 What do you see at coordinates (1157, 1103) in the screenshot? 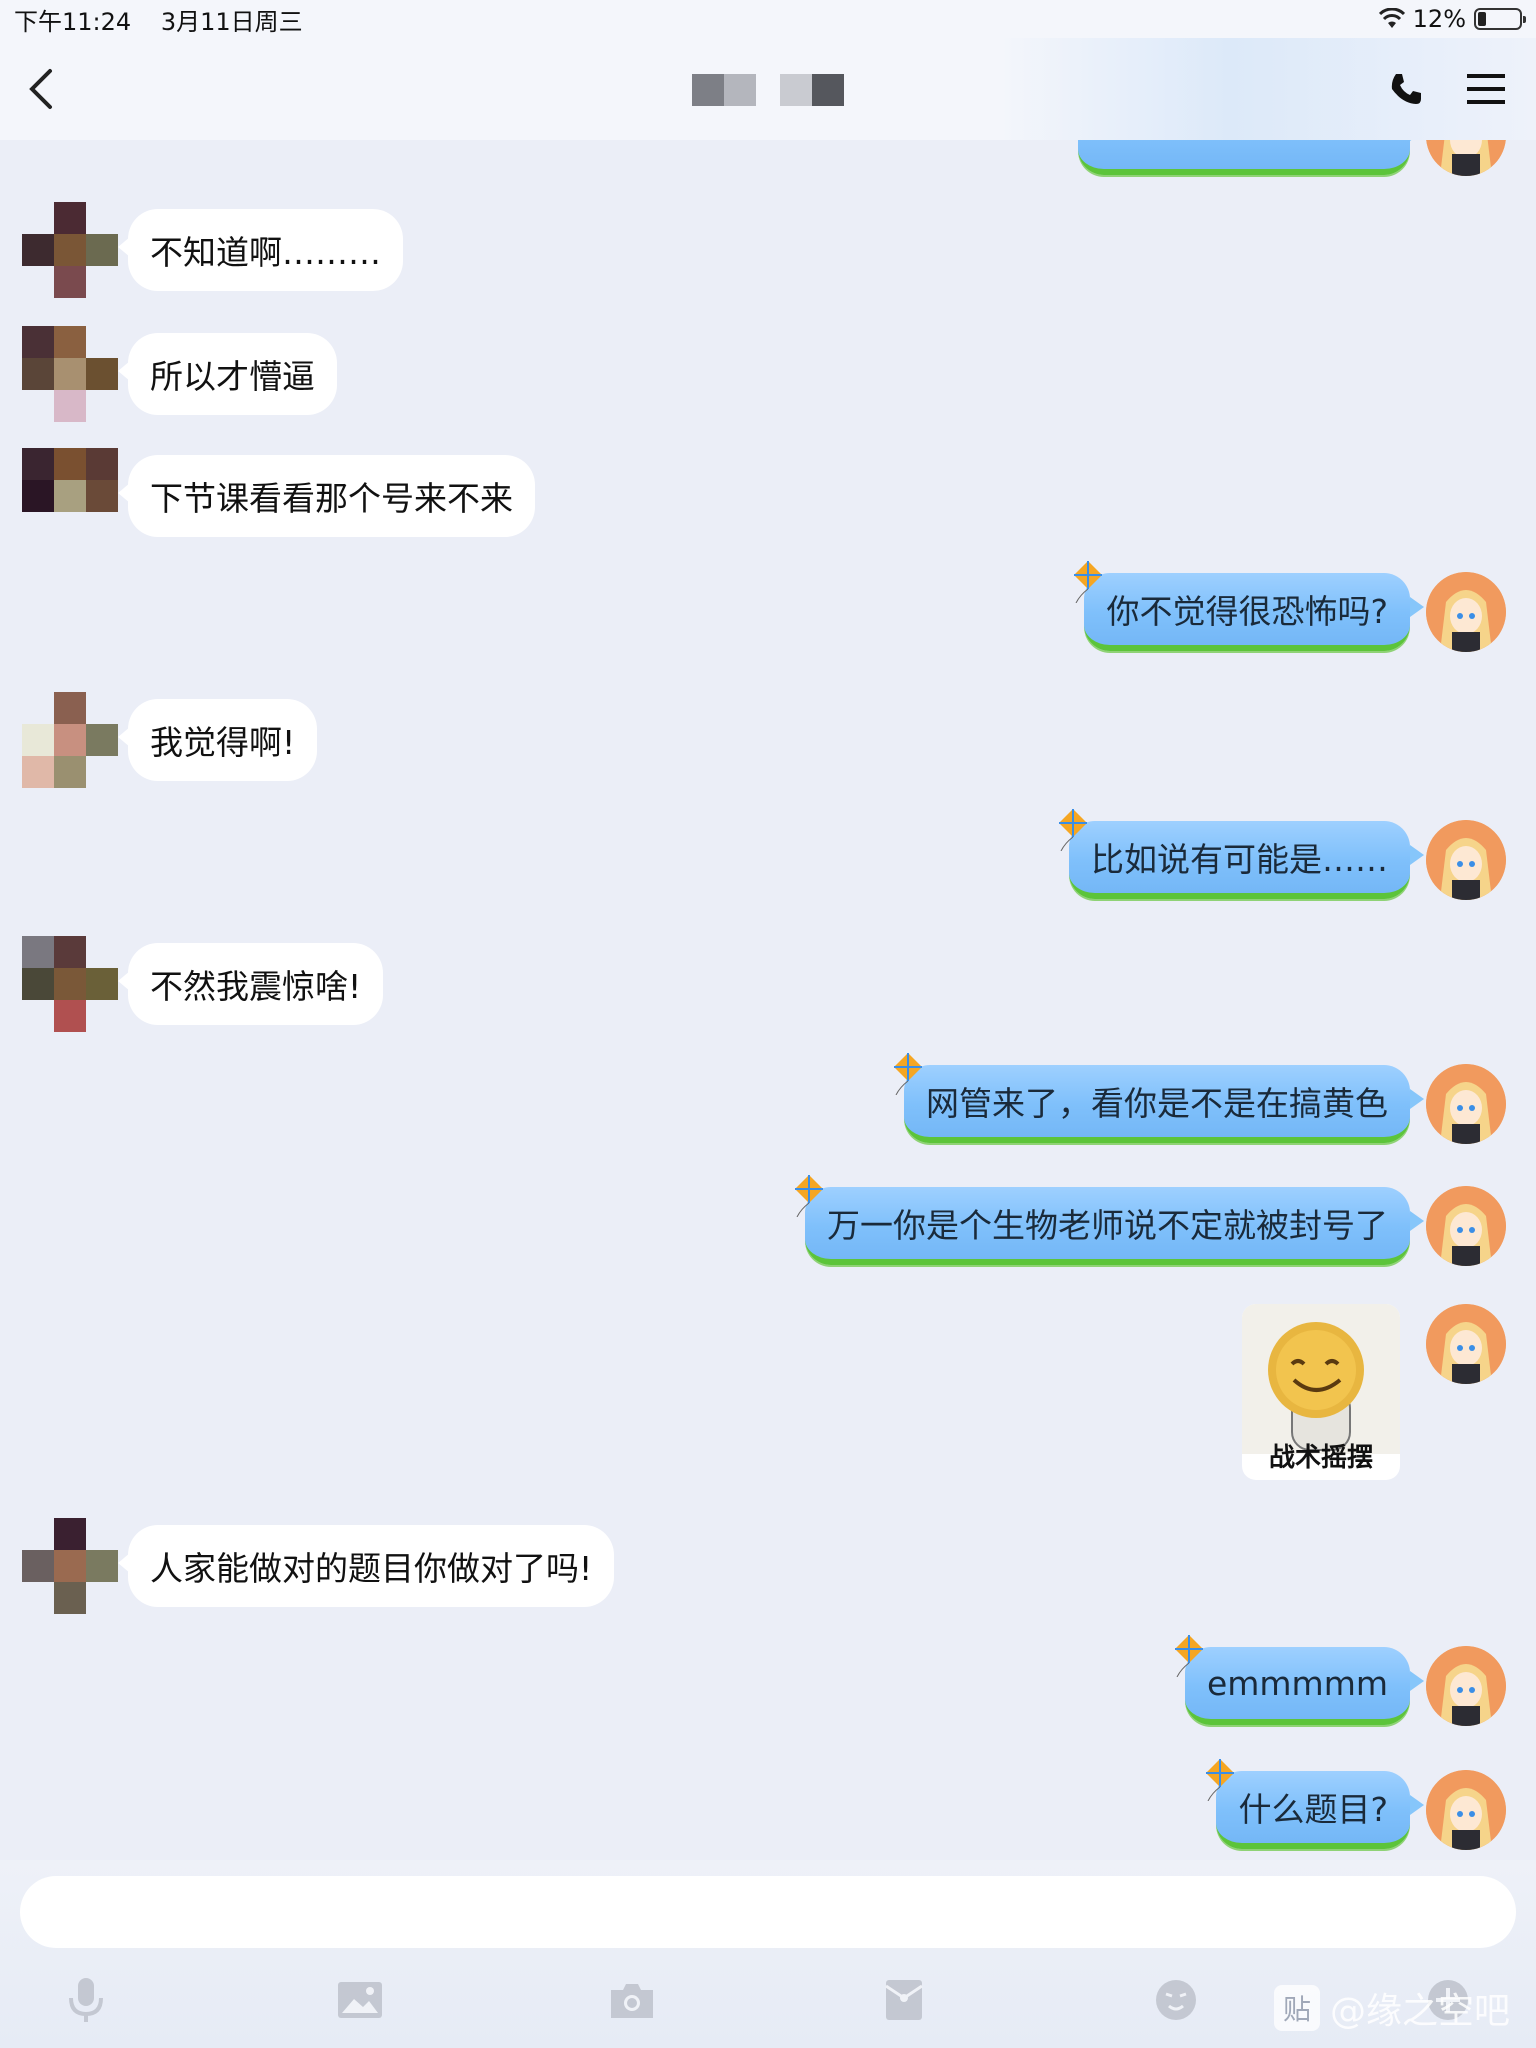
I see `message-text: 网管来了，看你是不是在搞黄色` at bounding box center [1157, 1103].